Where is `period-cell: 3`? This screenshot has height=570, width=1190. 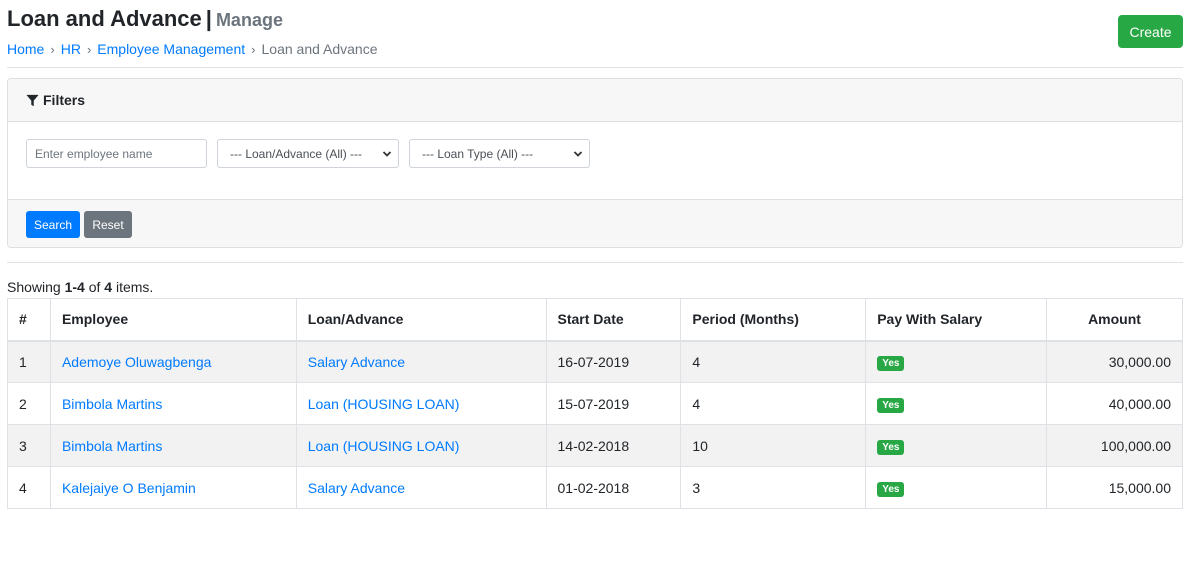 period-cell: 3 is located at coordinates (773, 487).